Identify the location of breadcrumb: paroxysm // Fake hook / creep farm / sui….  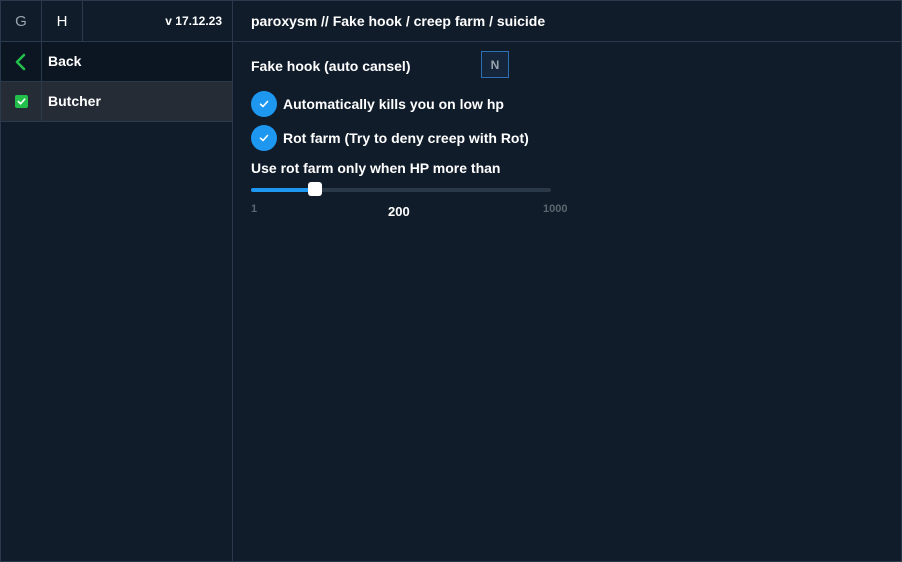
(398, 21).